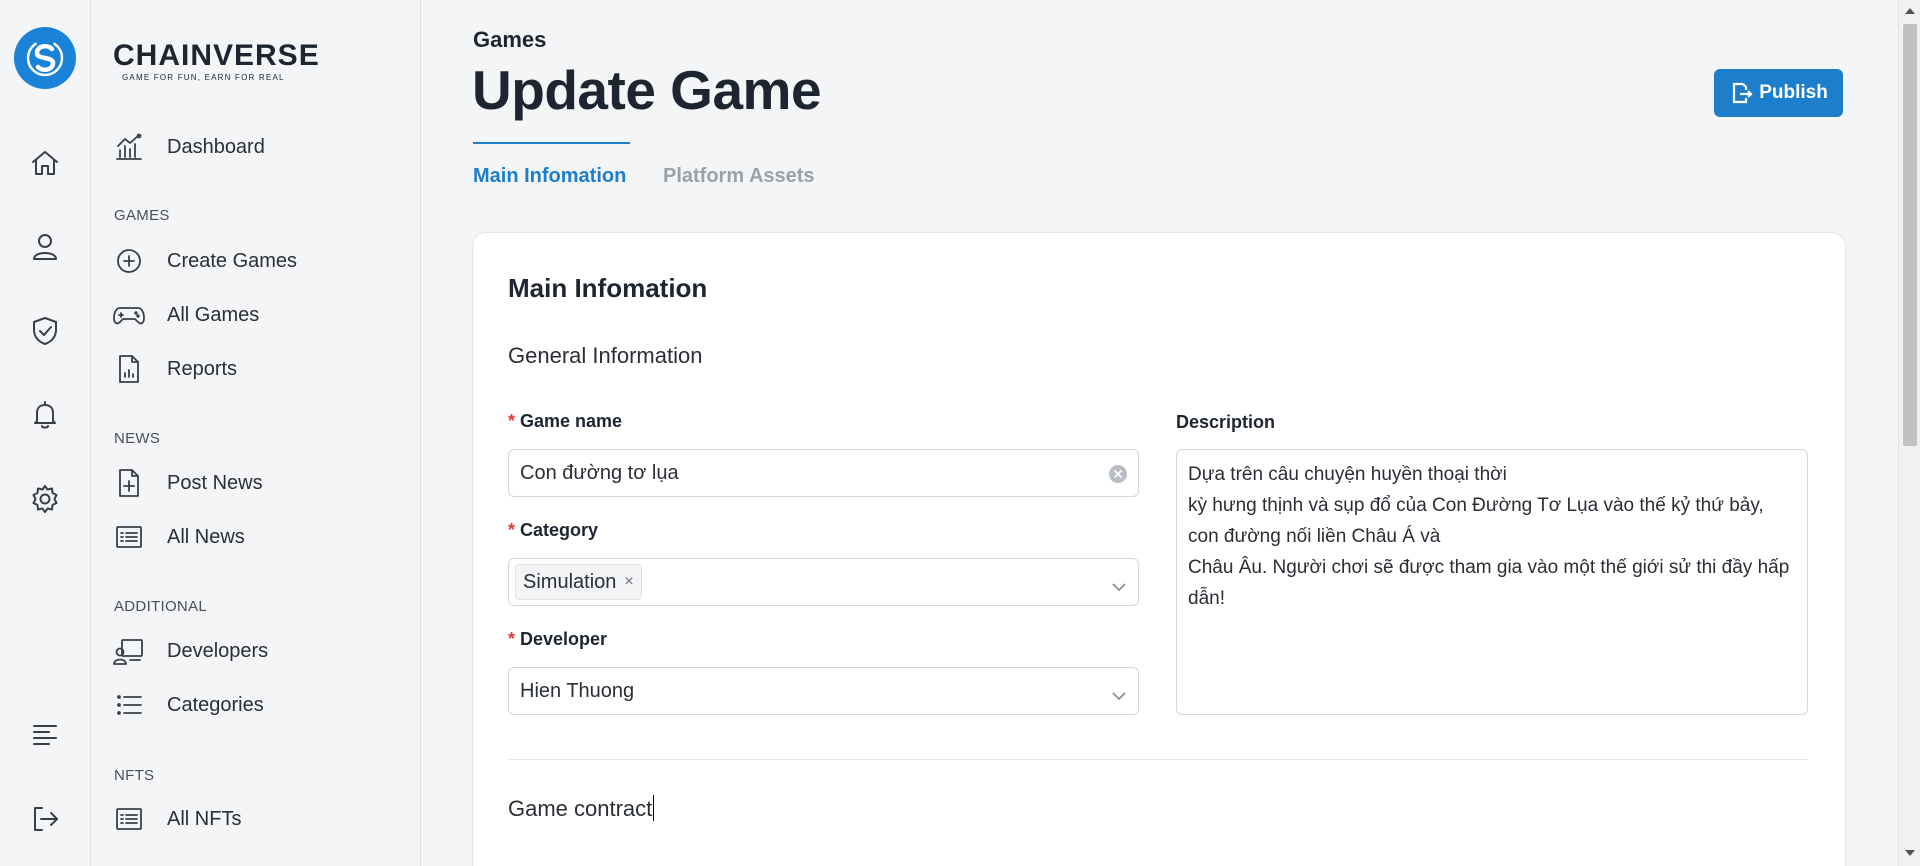 Image resolution: width=1920 pixels, height=866 pixels. I want to click on game-name-input: Con đường tơ lụa, so click(823, 473).